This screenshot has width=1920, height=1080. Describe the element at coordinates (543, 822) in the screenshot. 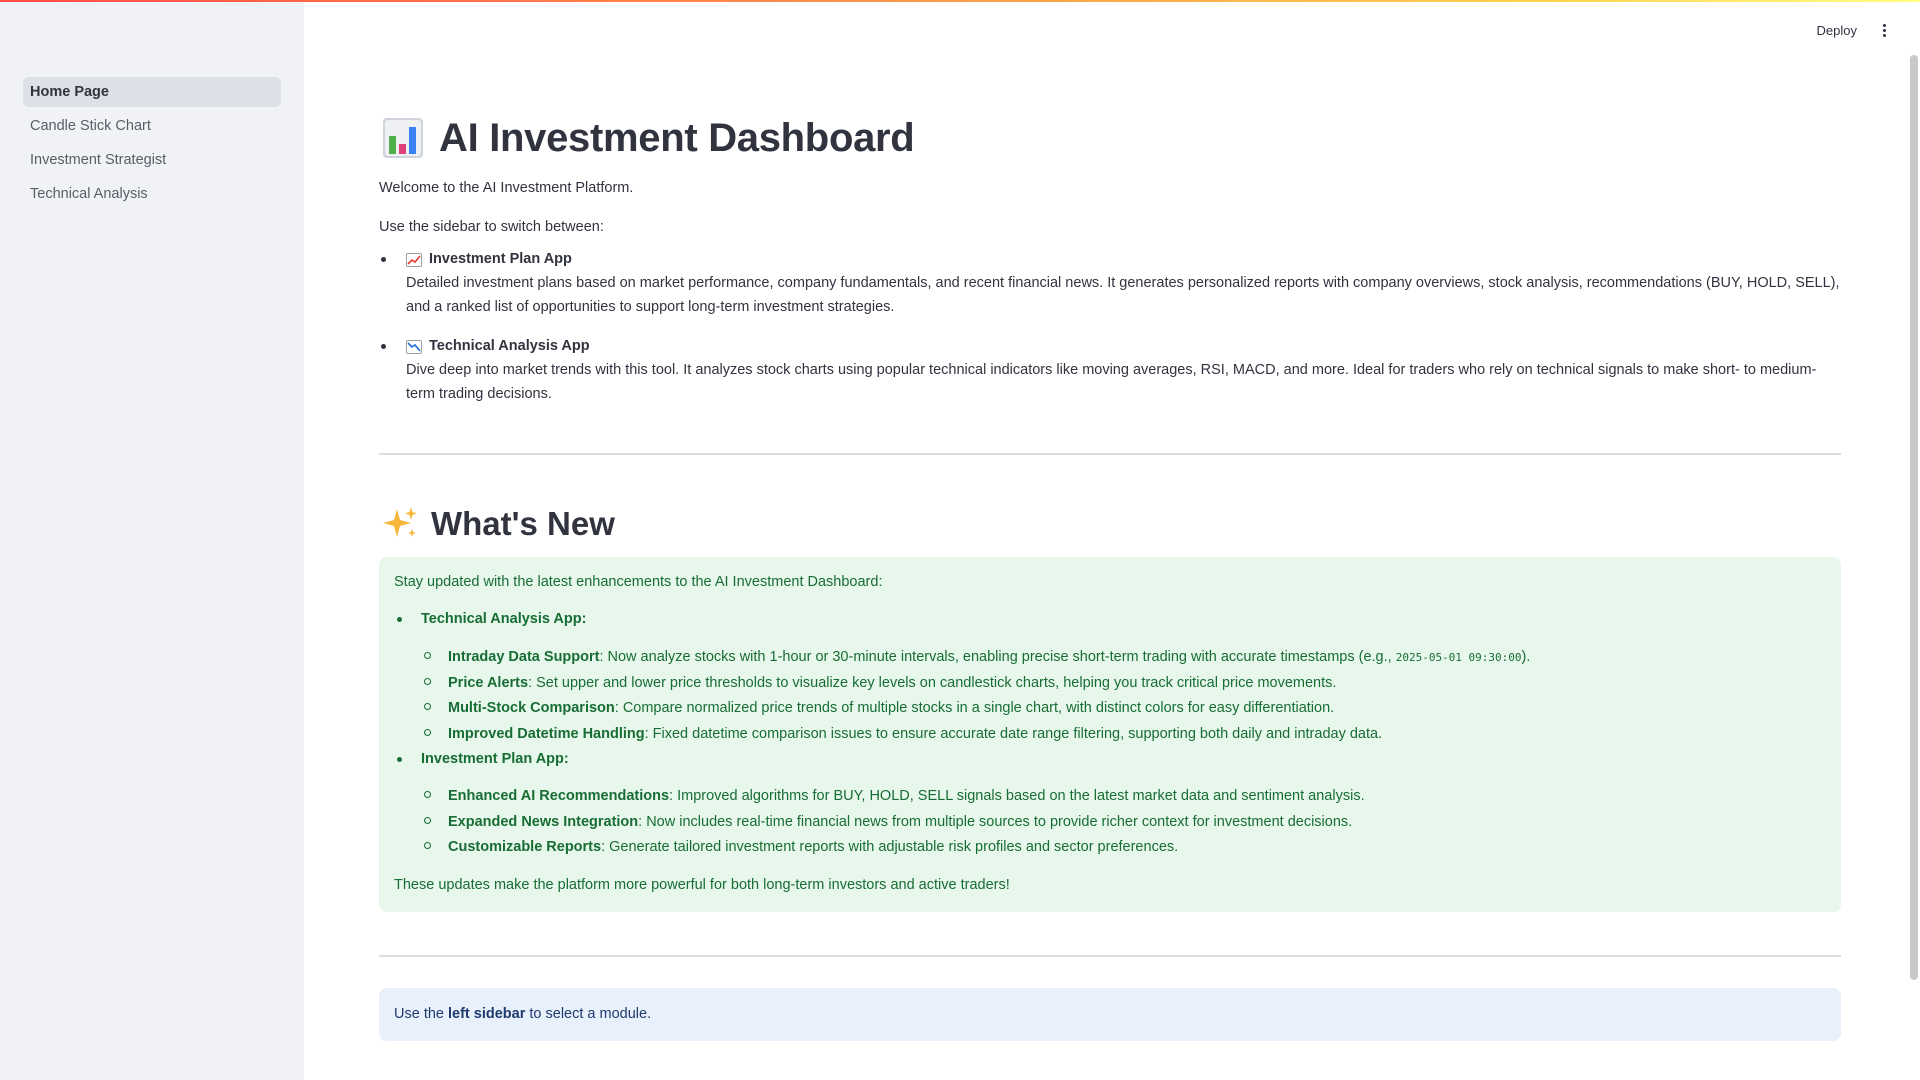

I see `item-title: Expanded News Integration` at that location.